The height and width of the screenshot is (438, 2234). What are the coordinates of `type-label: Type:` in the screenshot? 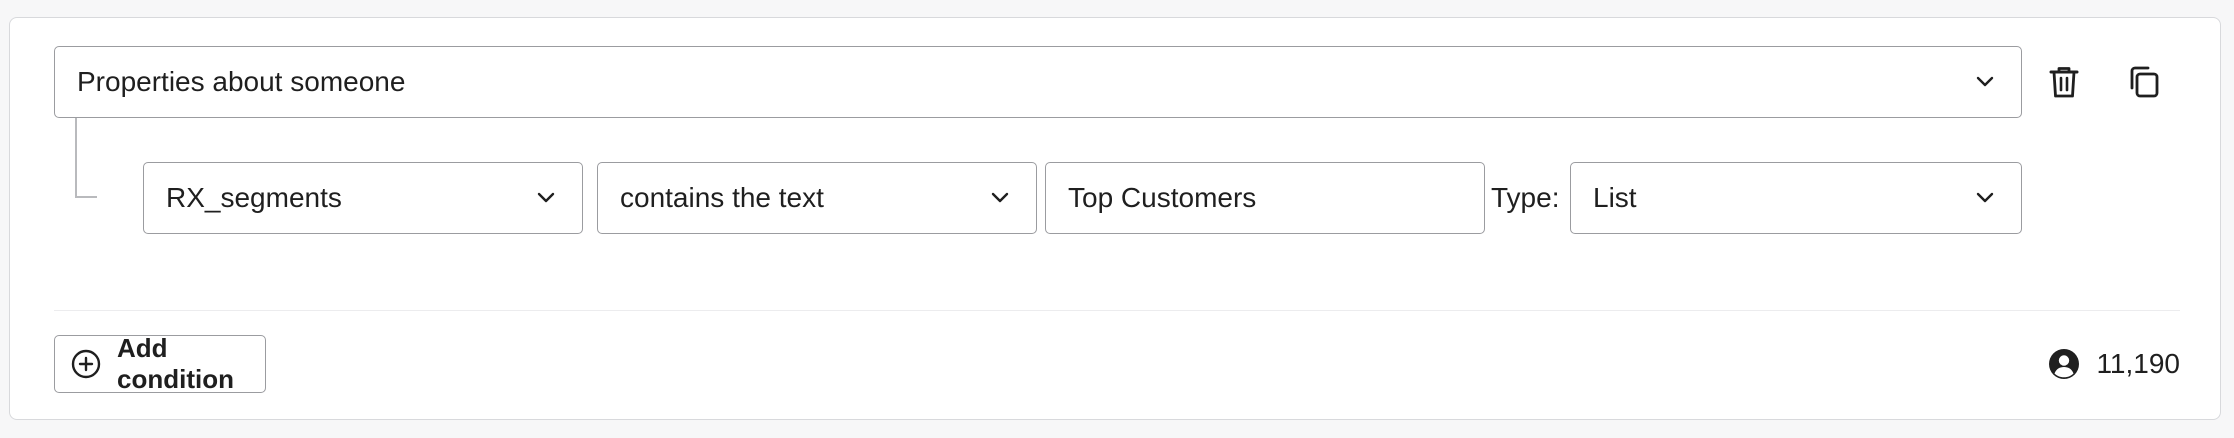 It's located at (1525, 197).